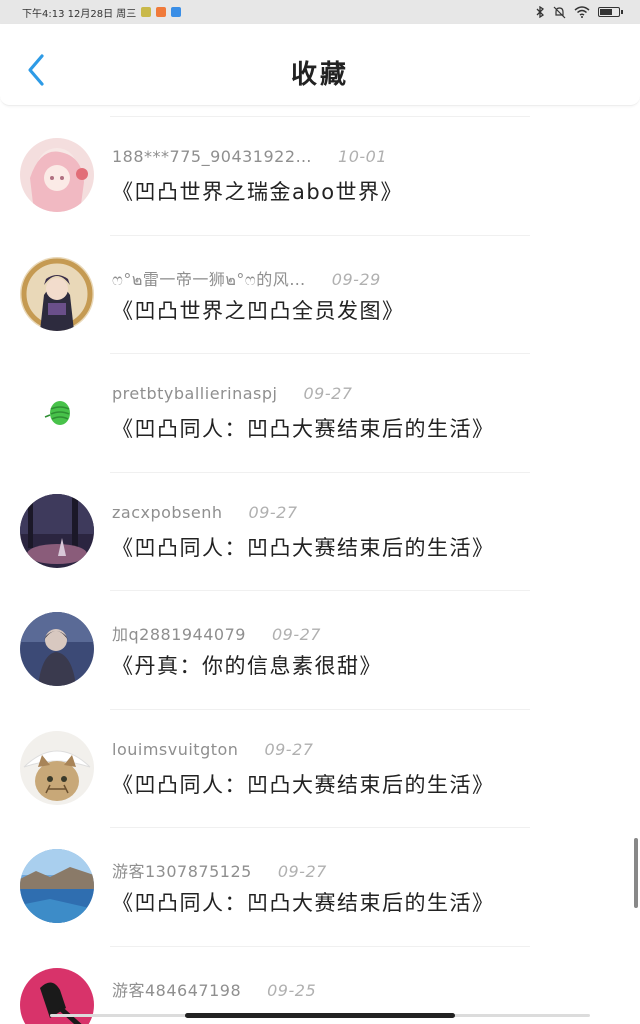 This screenshot has height=1024, width=640. Describe the element at coordinates (167, 512) in the screenshot. I see `author-name: zacxpobsenh` at that location.